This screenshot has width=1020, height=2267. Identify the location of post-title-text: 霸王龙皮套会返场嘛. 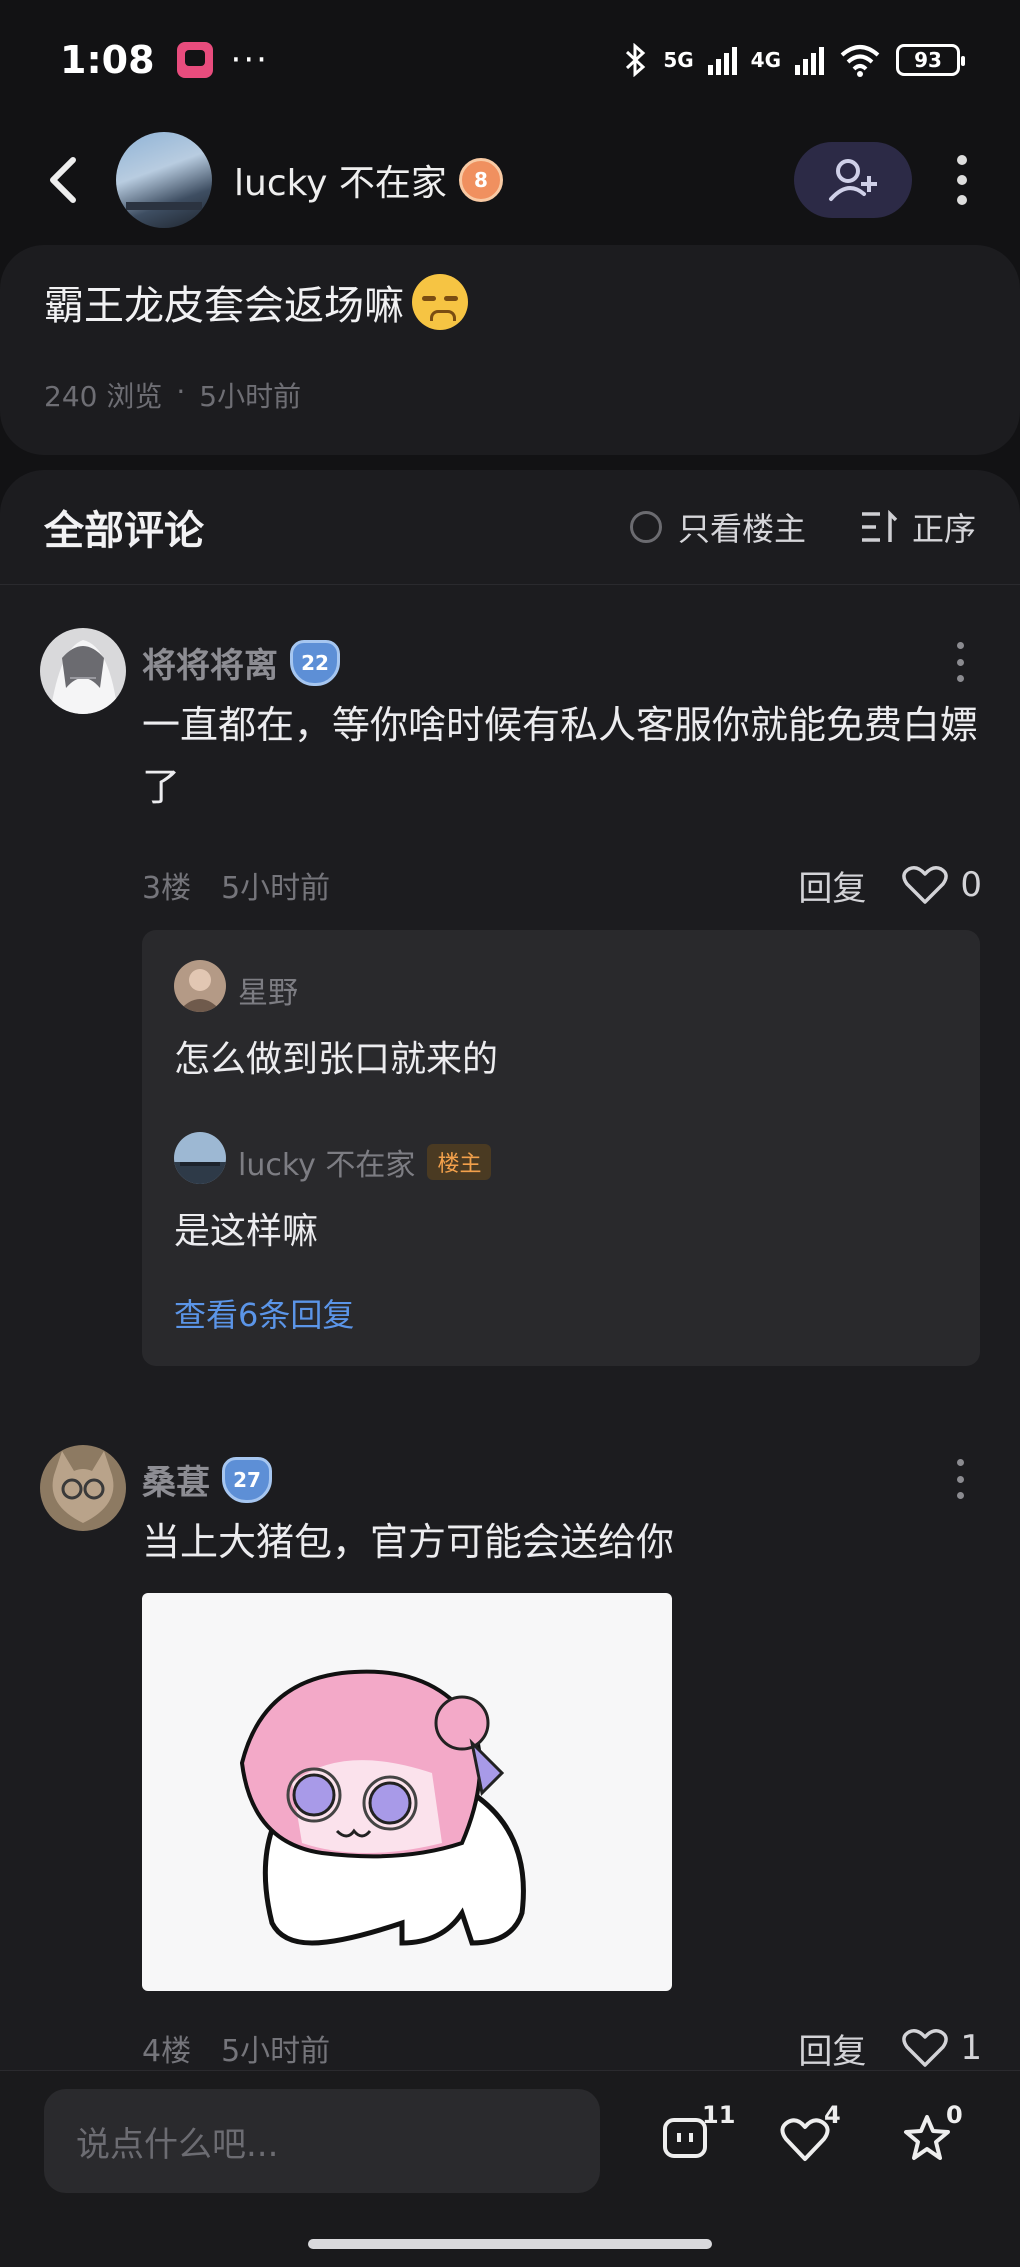
(224, 306).